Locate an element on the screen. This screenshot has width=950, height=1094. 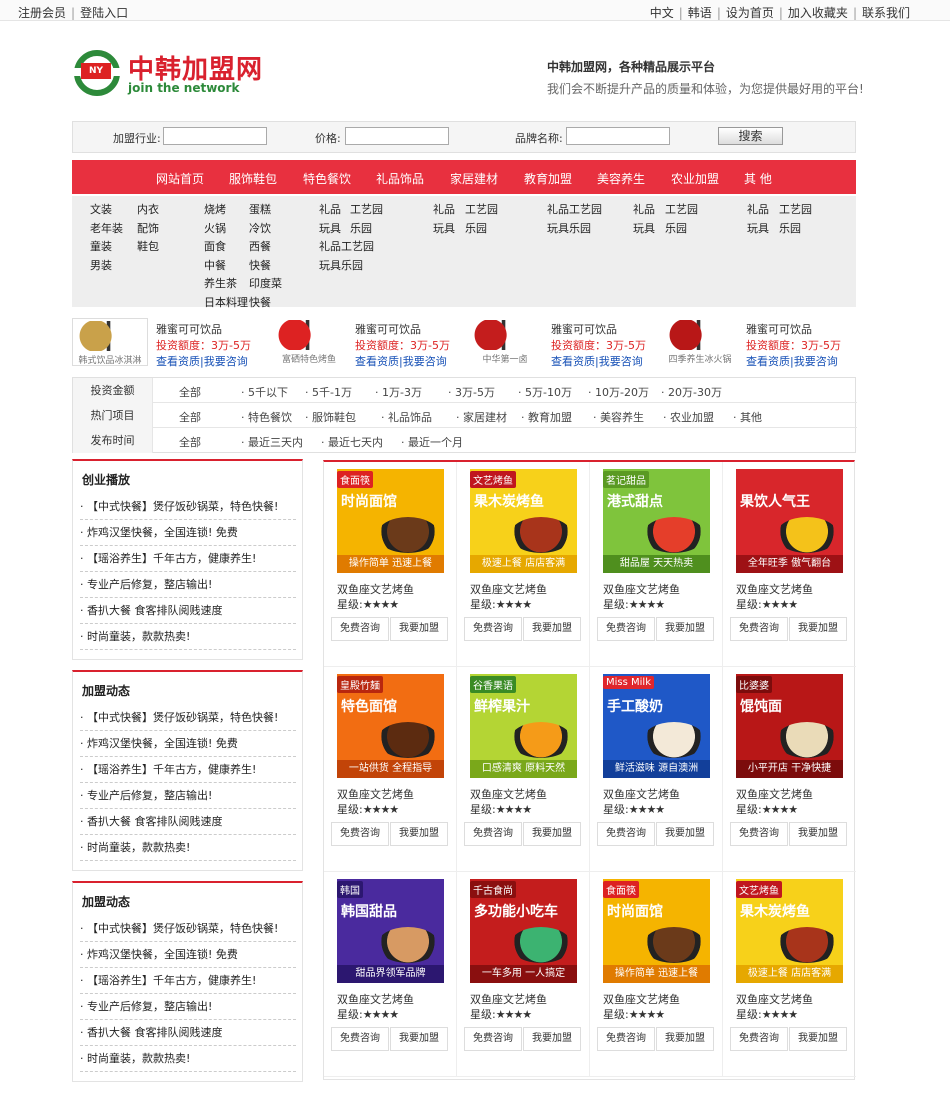
filter-option: · 其他 is located at coordinates (747, 417).